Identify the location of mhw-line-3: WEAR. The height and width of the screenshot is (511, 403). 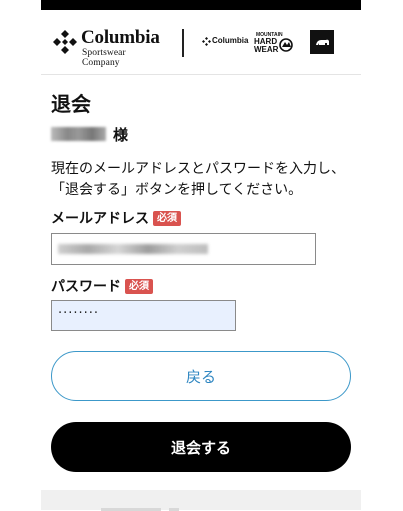
(266, 49).